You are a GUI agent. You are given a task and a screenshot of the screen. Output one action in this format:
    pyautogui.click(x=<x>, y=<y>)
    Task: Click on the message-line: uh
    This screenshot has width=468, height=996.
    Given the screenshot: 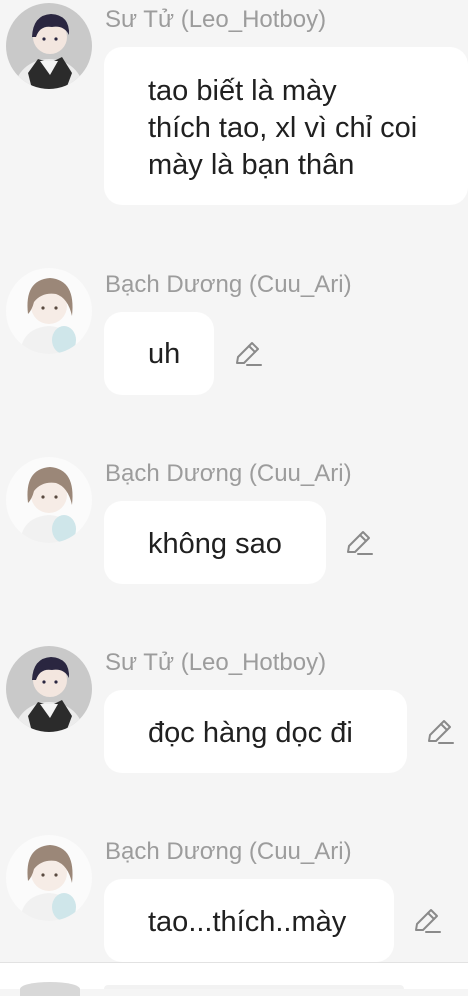 What is the action you would take?
    pyautogui.click(x=164, y=354)
    